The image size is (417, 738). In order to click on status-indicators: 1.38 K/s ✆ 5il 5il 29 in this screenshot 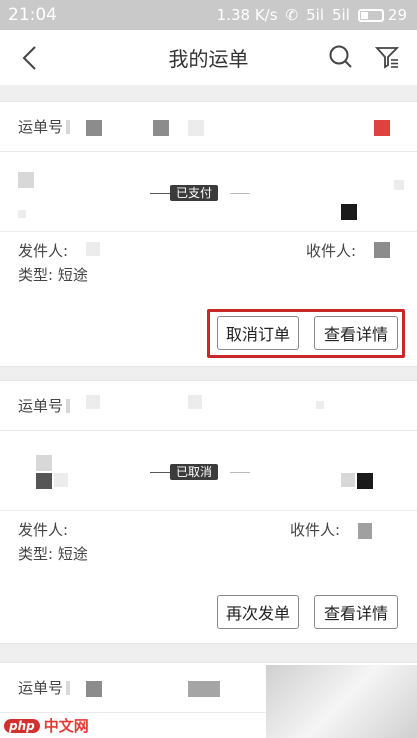, I will do `click(312, 15)`.